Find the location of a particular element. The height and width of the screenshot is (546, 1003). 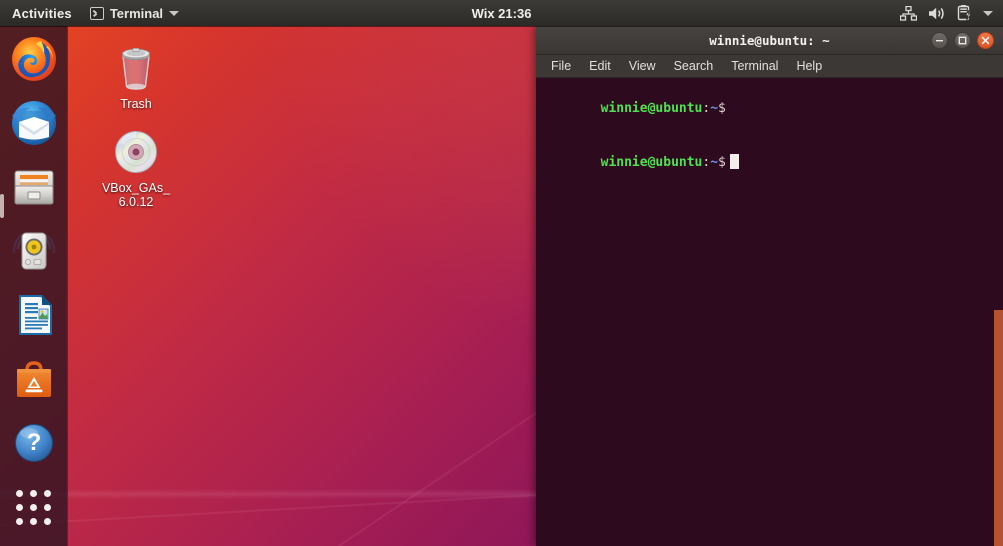

dock-item-ubuntu-software is located at coordinates (34, 379).